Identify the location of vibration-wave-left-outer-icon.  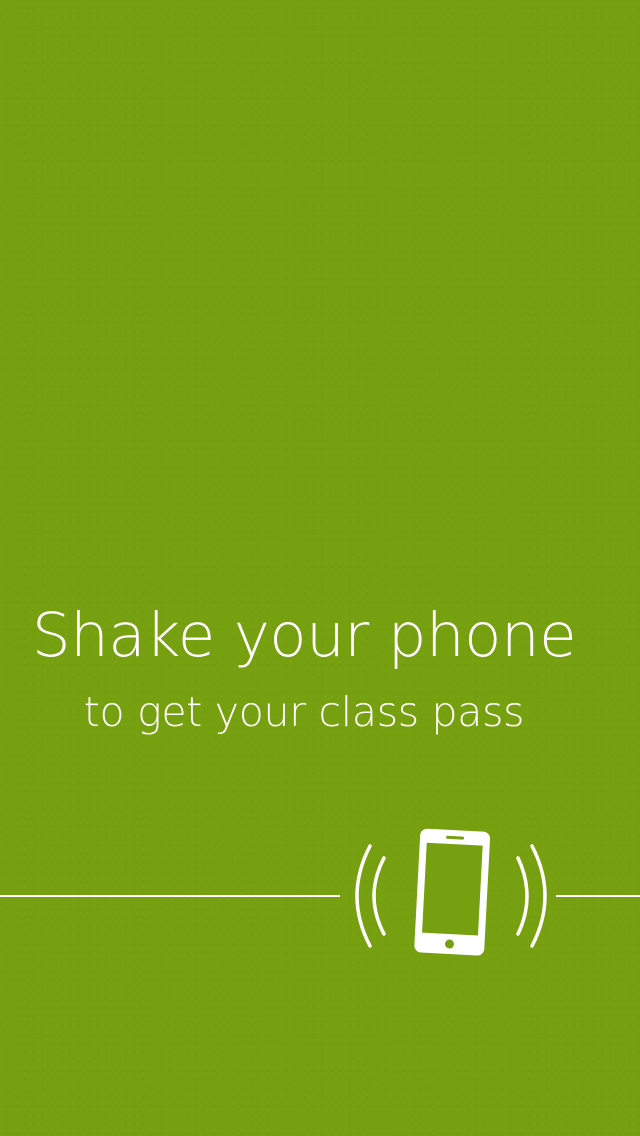
(363, 896).